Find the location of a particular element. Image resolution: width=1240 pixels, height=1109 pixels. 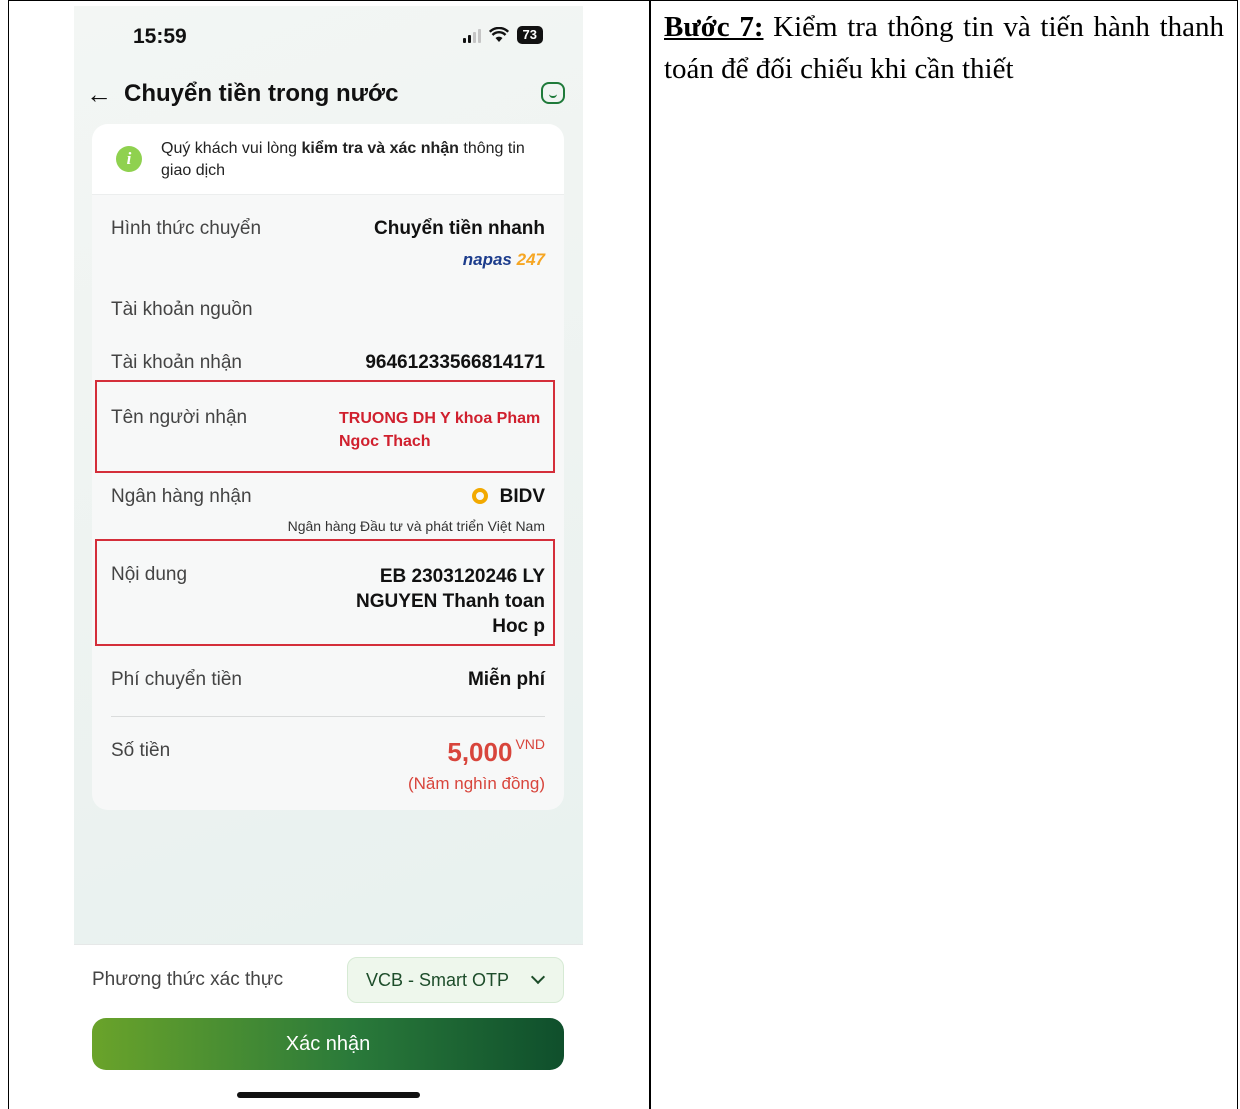

napas-number: 247 is located at coordinates (530, 259).